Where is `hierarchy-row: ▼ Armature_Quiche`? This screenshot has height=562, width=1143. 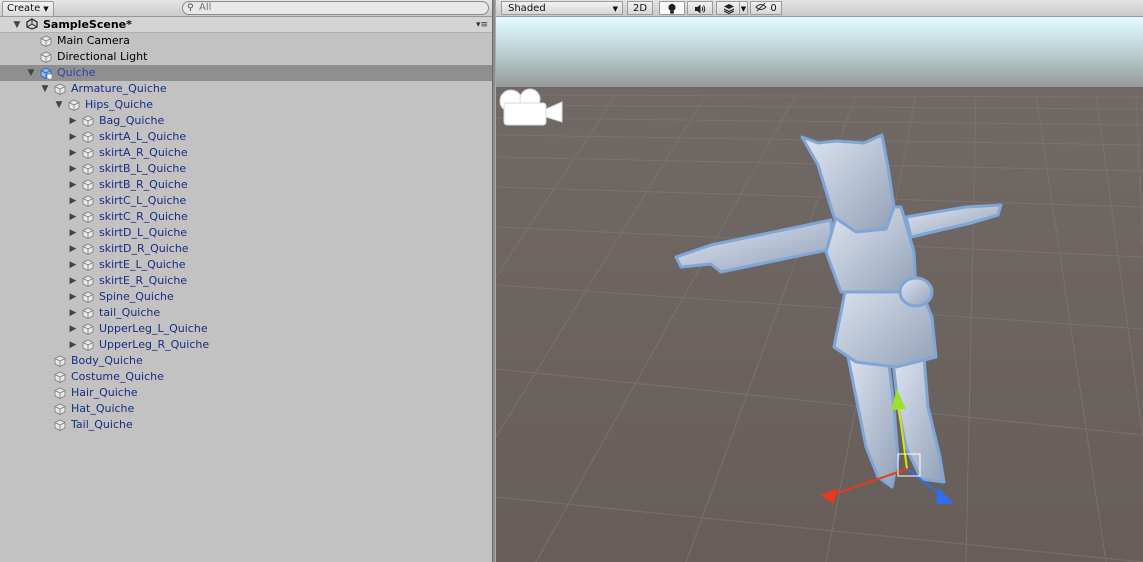 hierarchy-row: ▼ Armature_Quiche is located at coordinates (246, 89).